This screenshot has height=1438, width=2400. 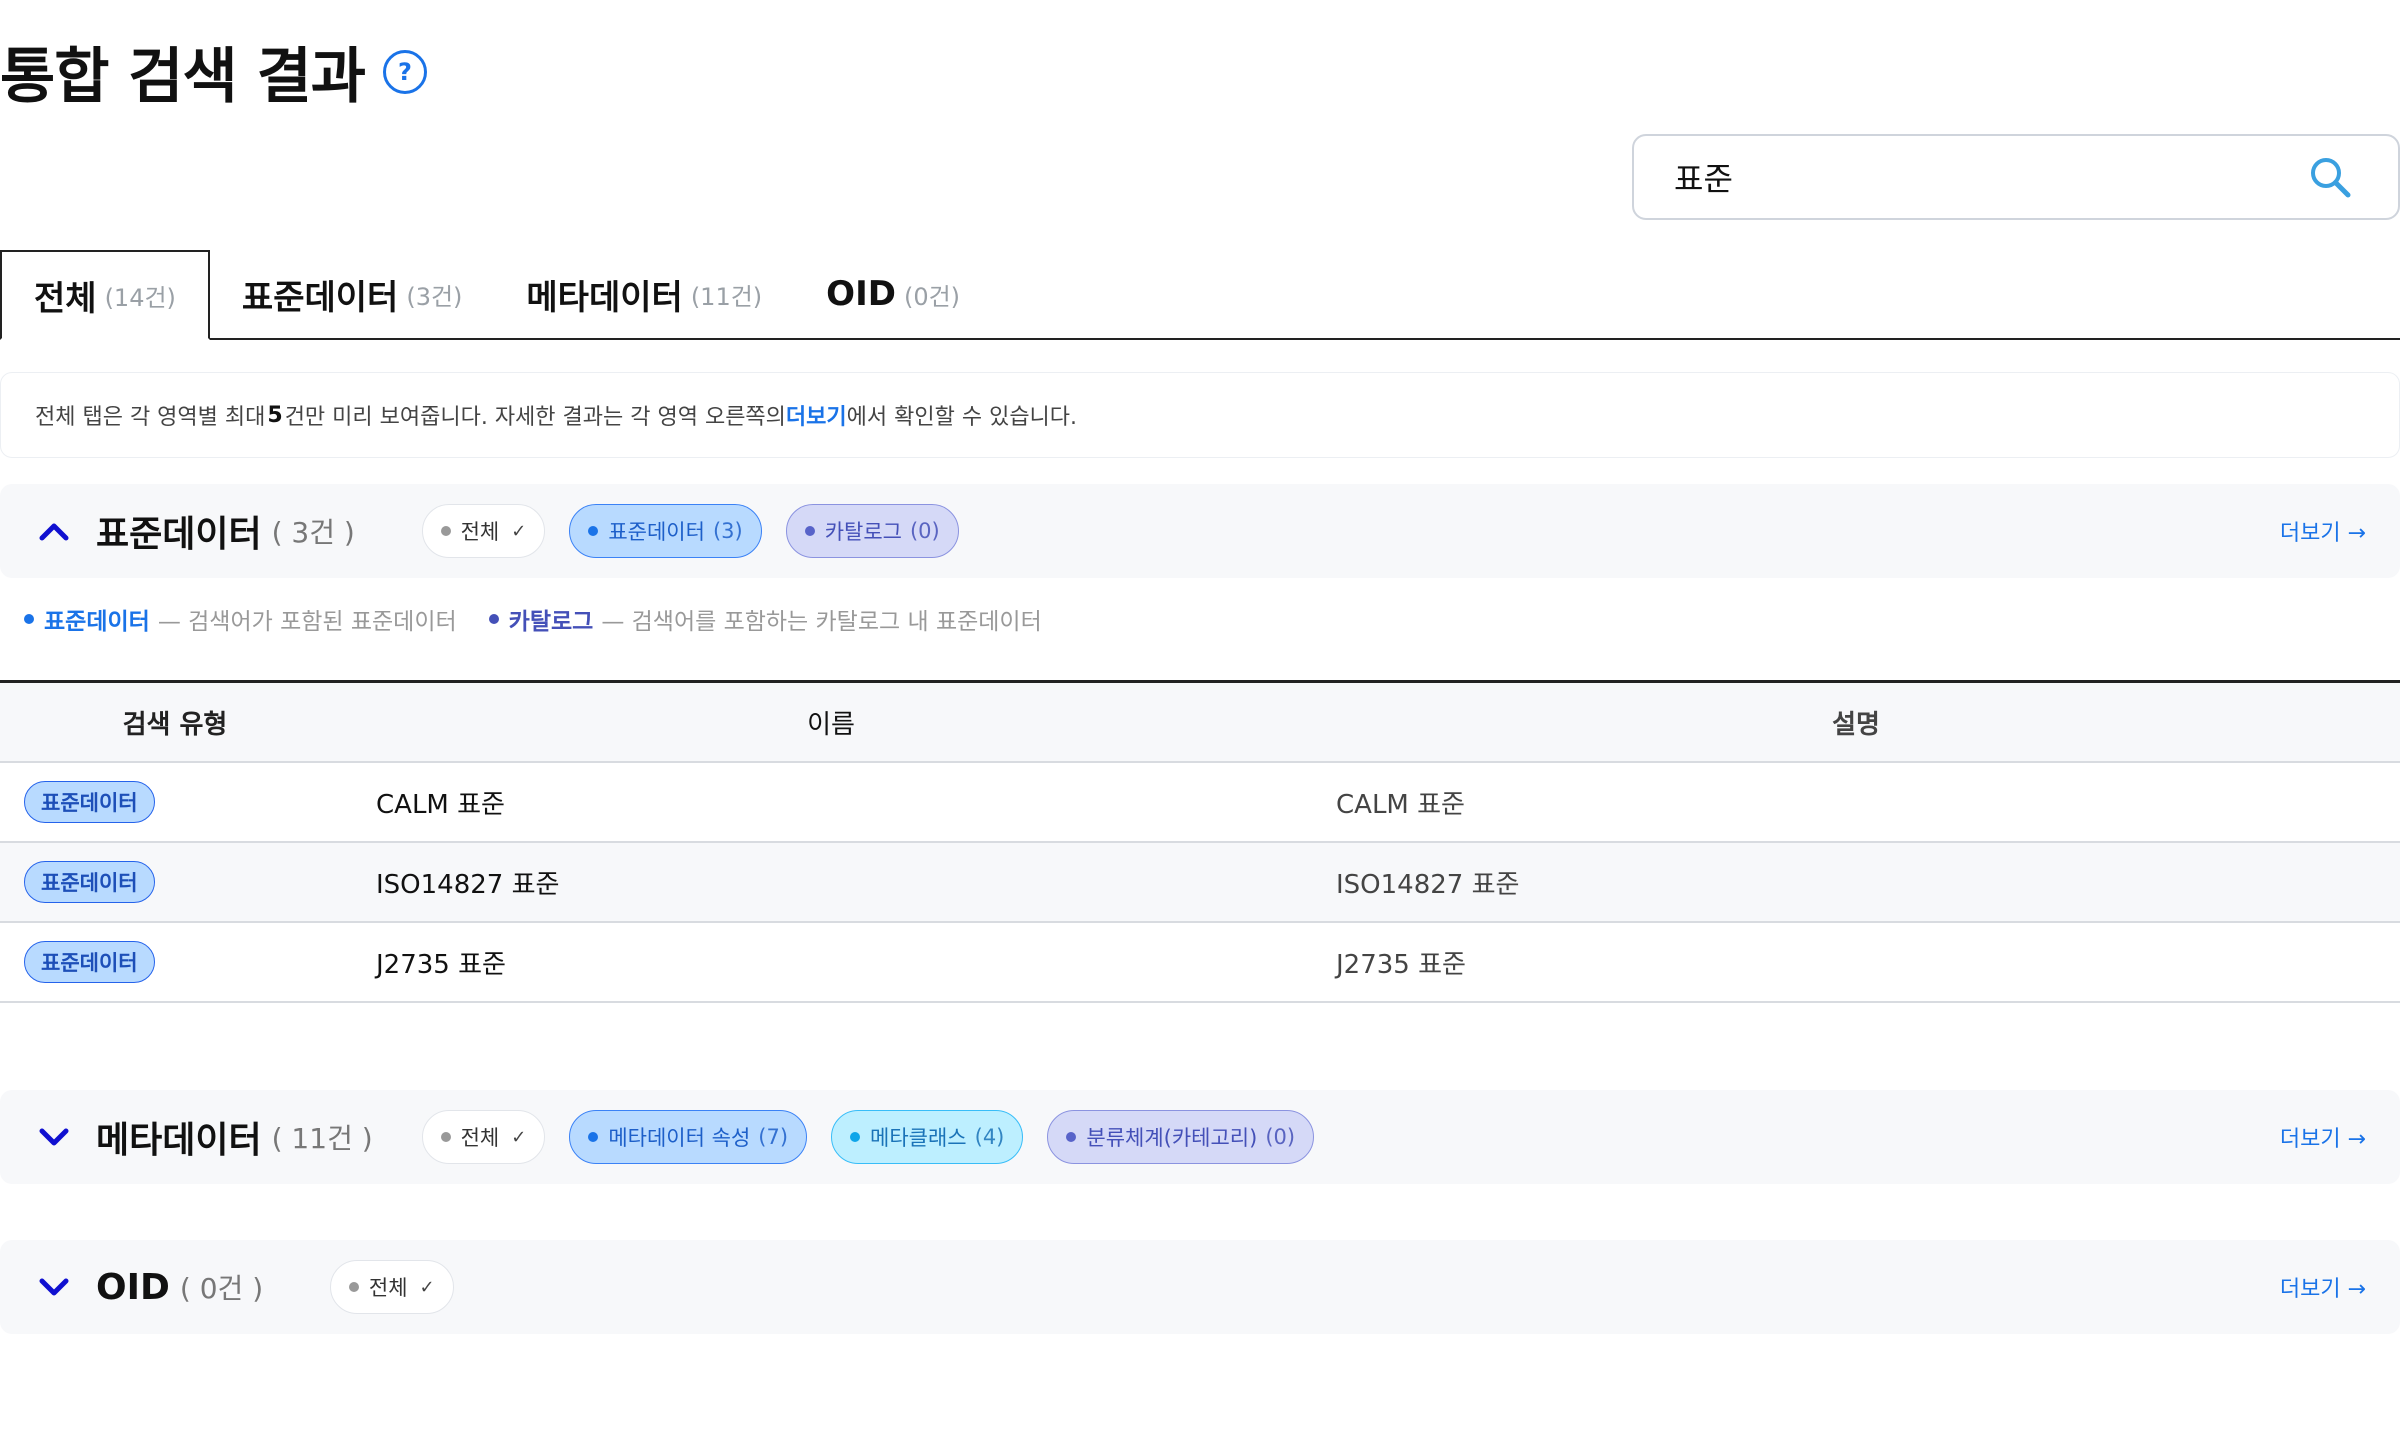 I want to click on tab-count: (0건), so click(x=932, y=296).